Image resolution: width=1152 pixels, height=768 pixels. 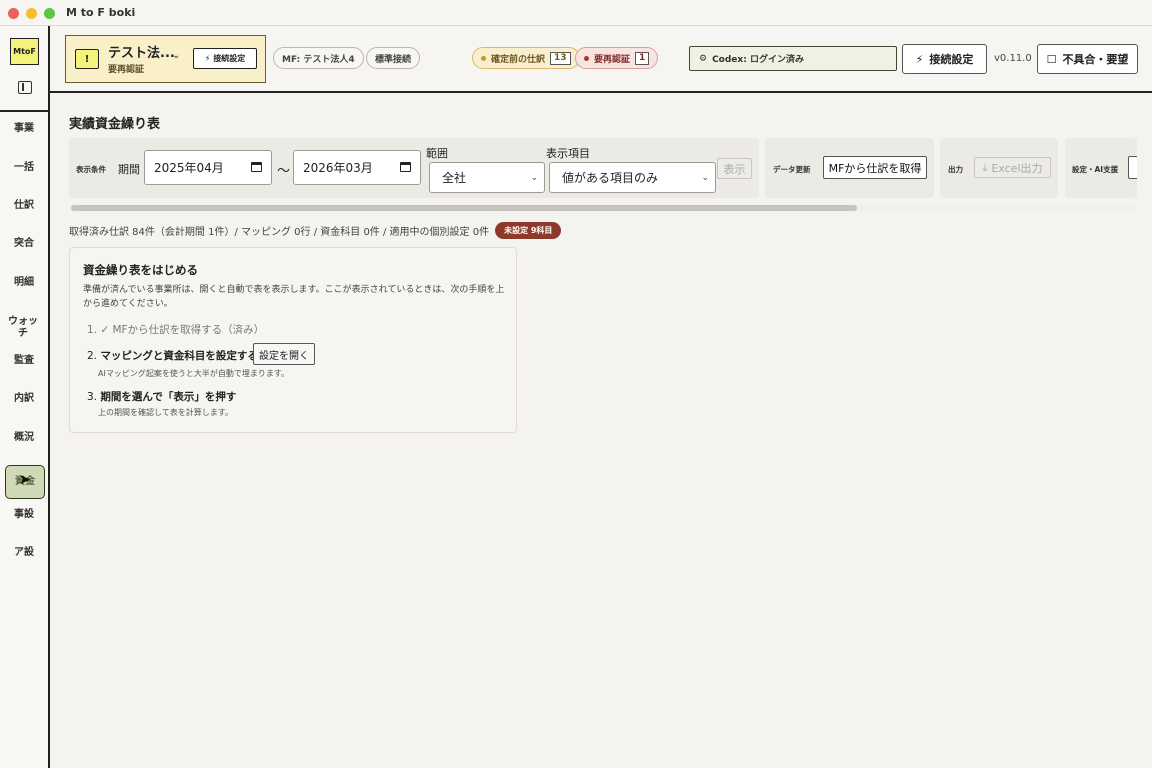 I want to click on settings-ai-label: 設定・AI支援, so click(x=1095, y=169).